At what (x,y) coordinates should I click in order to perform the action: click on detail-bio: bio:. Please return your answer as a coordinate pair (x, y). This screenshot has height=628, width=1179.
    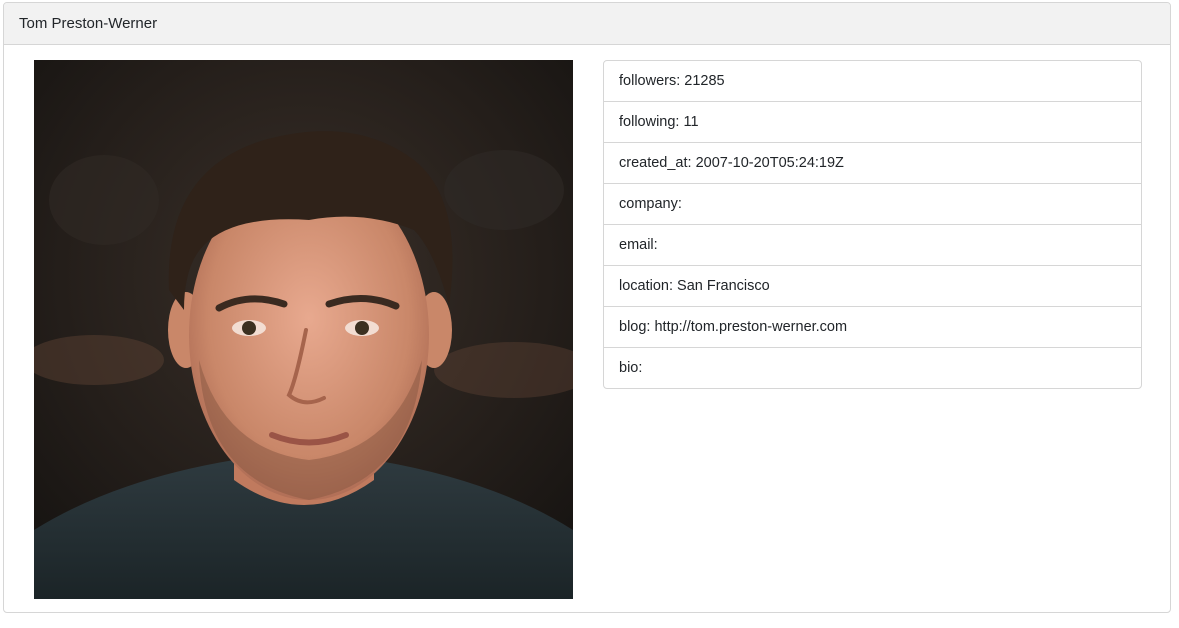
    Looking at the image, I should click on (631, 368).